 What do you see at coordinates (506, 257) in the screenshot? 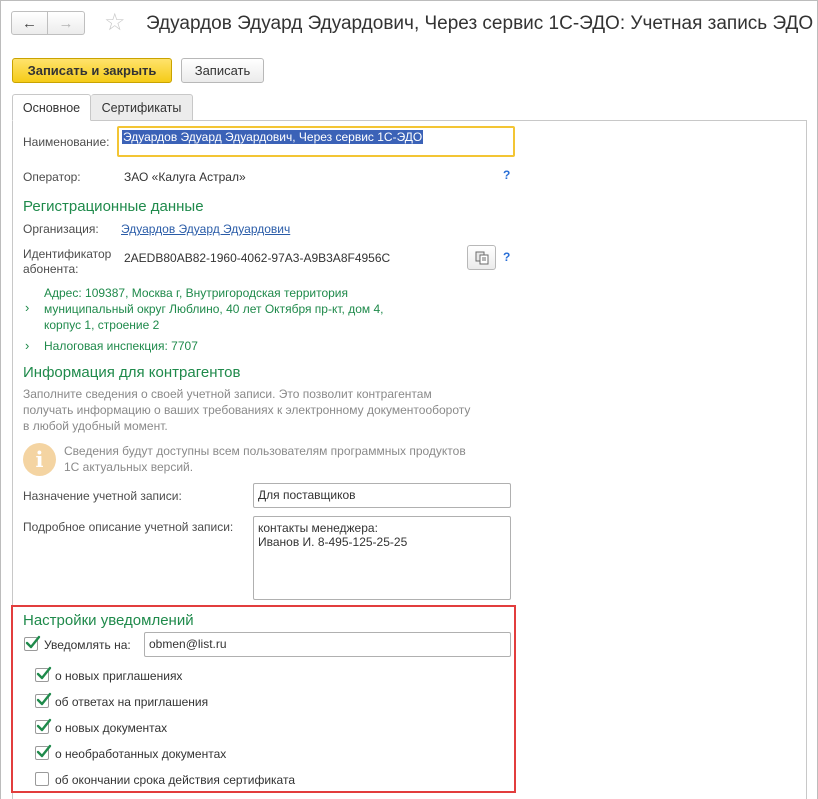
I see `subscriber-help-icon: ?` at bounding box center [506, 257].